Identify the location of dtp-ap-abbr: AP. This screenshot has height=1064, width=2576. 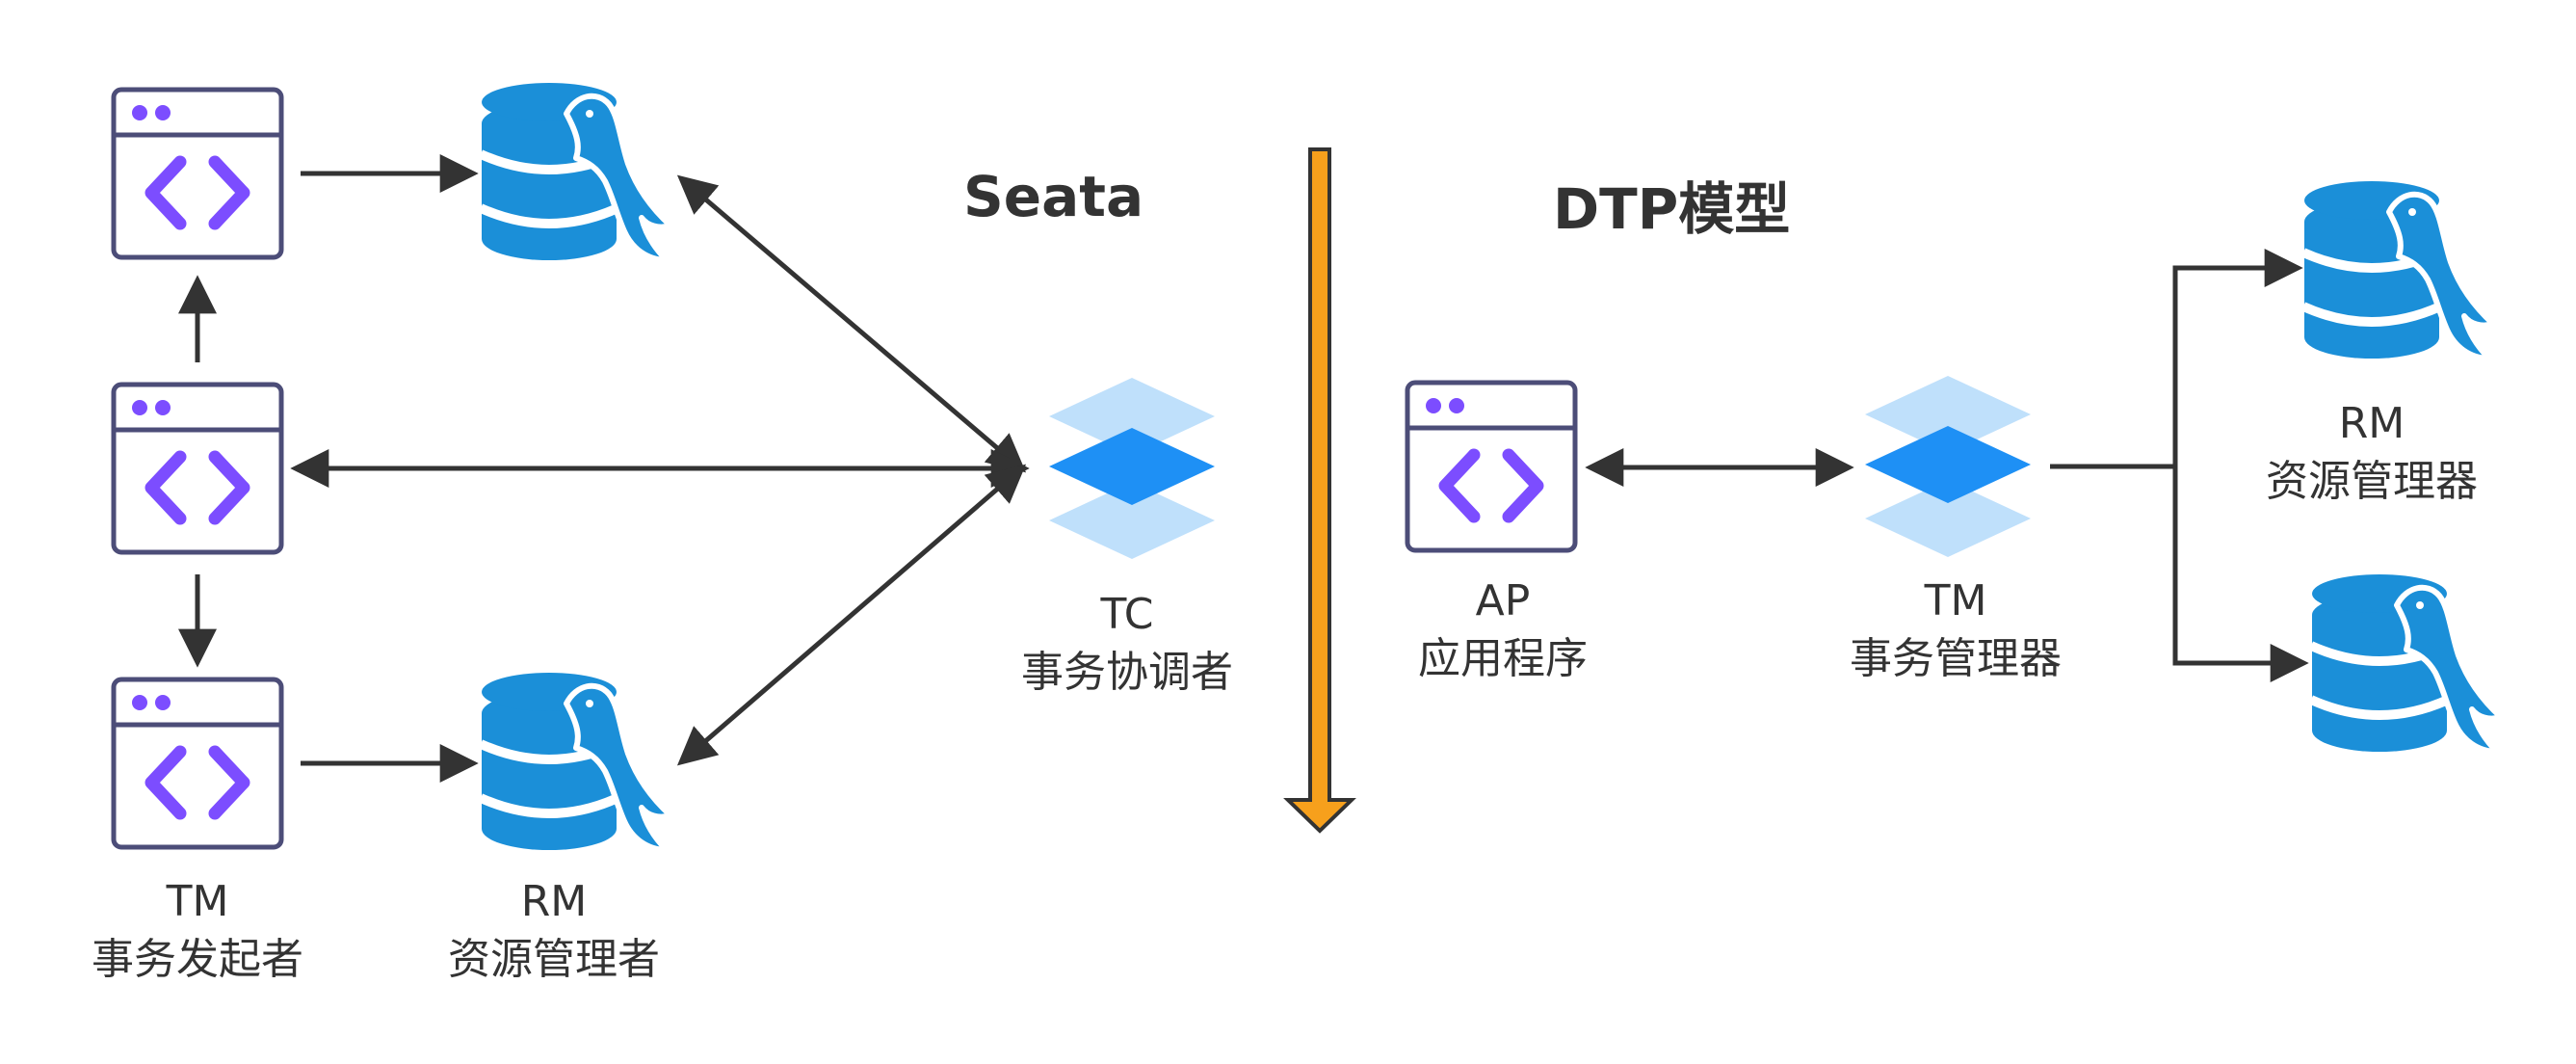
(1503, 600).